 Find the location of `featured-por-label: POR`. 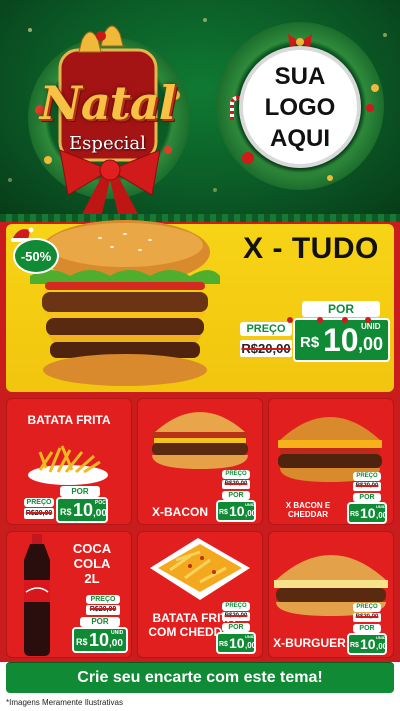

featured-por-label: POR is located at coordinates (341, 309).